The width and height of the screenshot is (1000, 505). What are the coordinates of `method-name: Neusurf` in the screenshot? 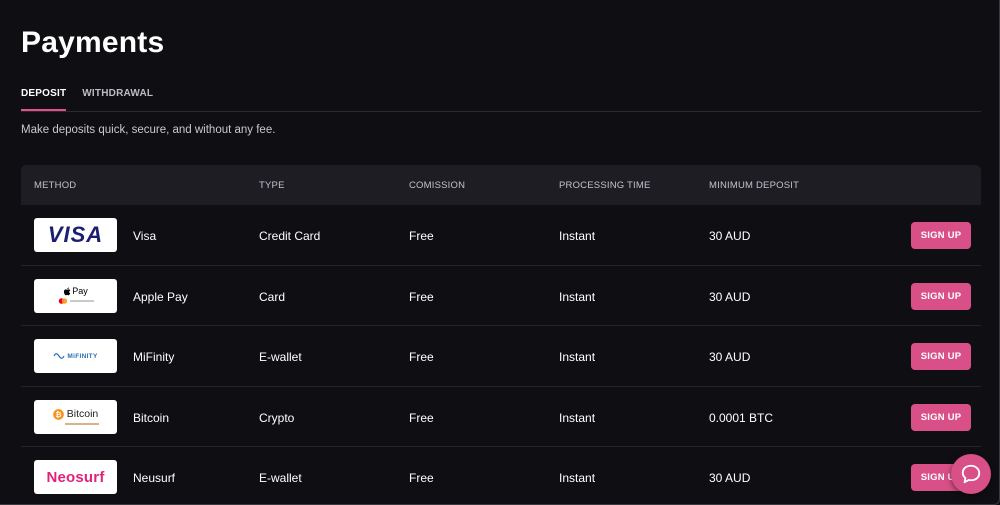 It's located at (154, 478).